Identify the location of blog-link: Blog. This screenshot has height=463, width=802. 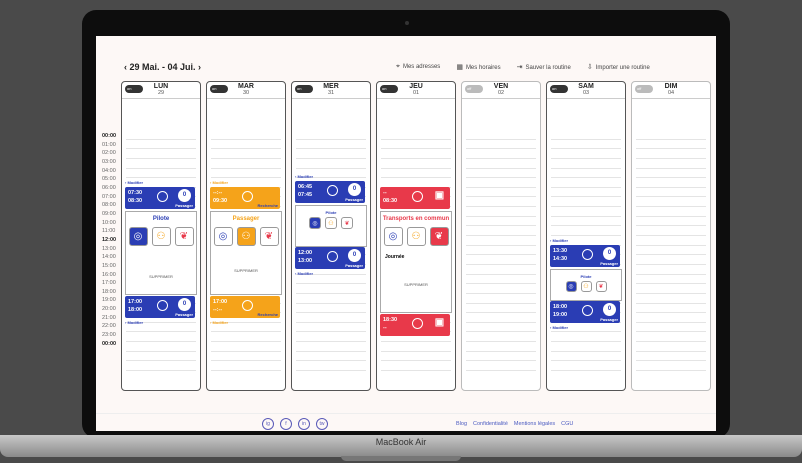
(461, 424).